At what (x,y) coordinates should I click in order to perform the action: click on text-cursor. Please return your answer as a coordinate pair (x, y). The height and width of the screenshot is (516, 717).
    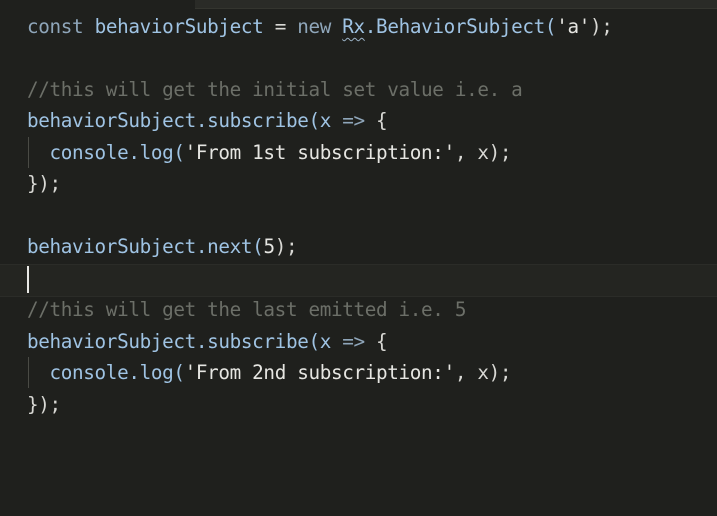
    Looking at the image, I should click on (28, 279).